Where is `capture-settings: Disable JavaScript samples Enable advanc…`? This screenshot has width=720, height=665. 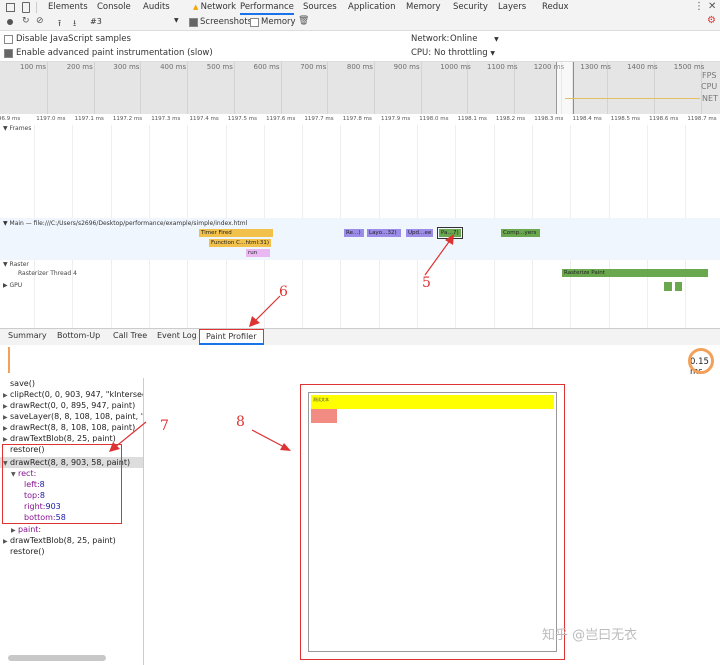
capture-settings: Disable JavaScript samples Enable advanc… is located at coordinates (360, 46).